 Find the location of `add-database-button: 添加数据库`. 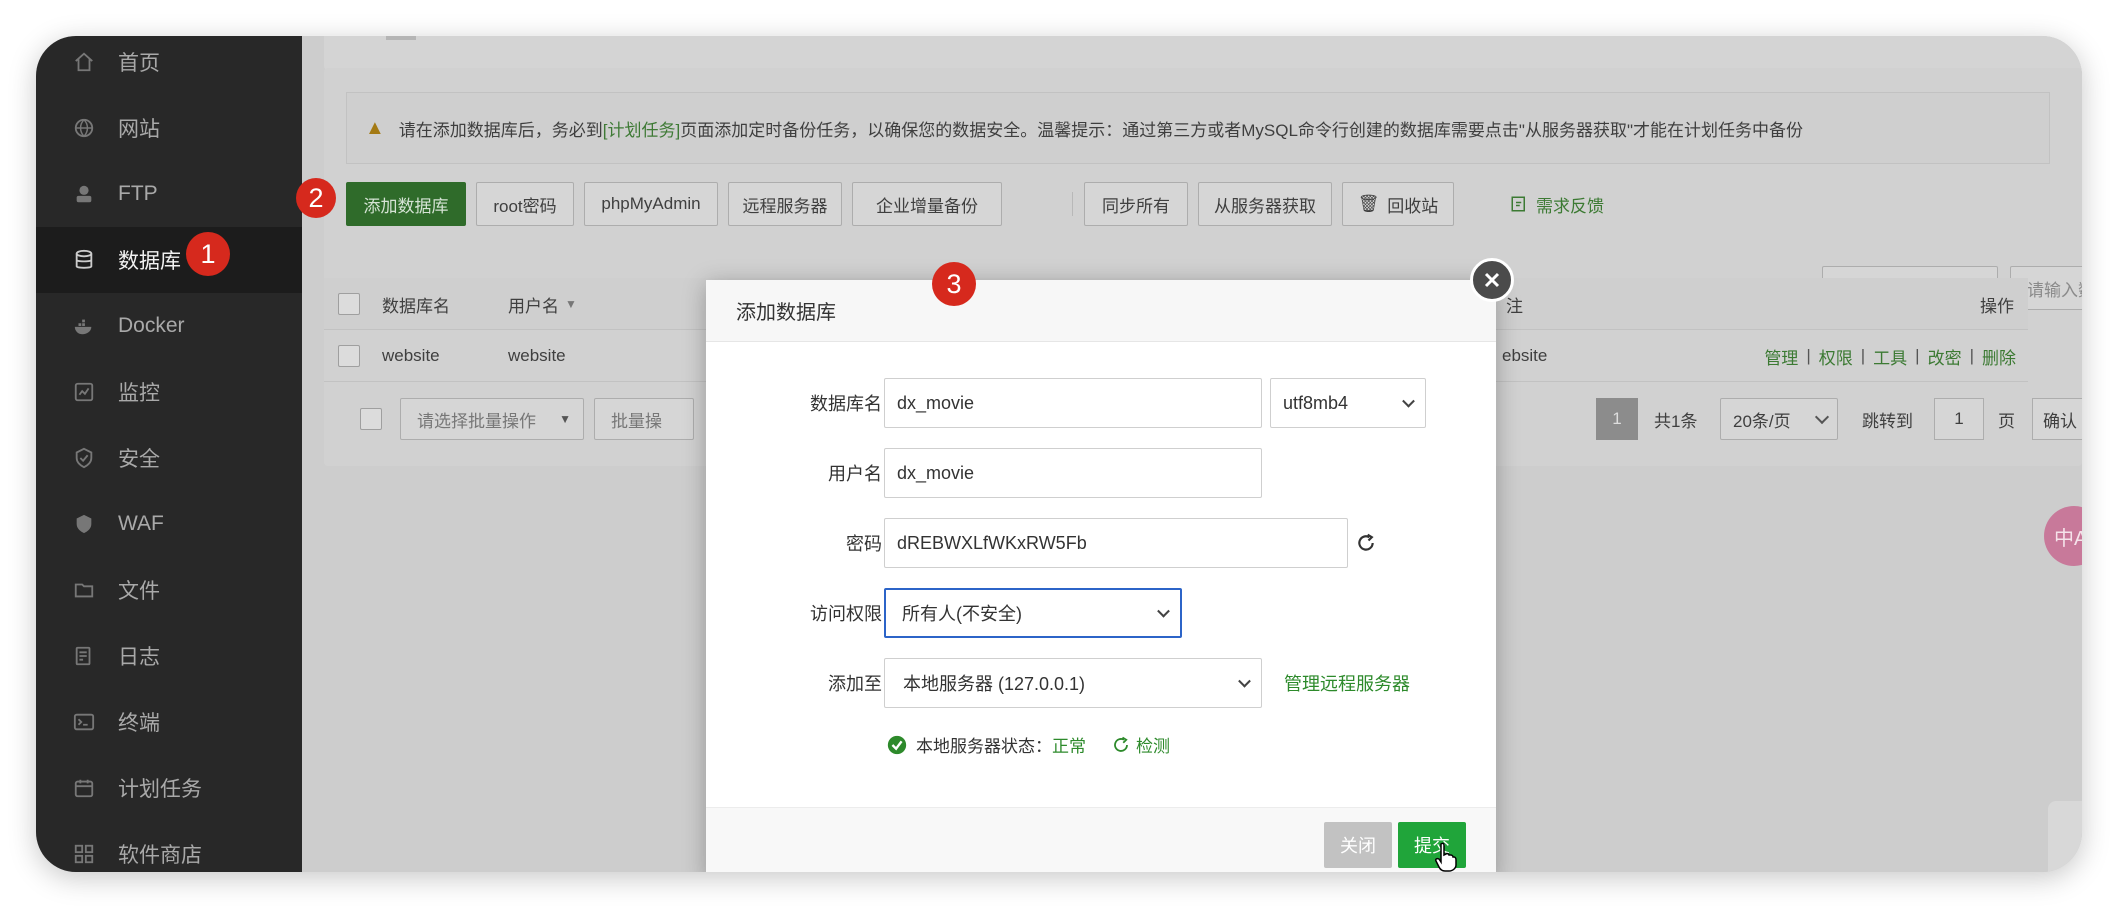

add-database-button: 添加数据库 is located at coordinates (406, 204).